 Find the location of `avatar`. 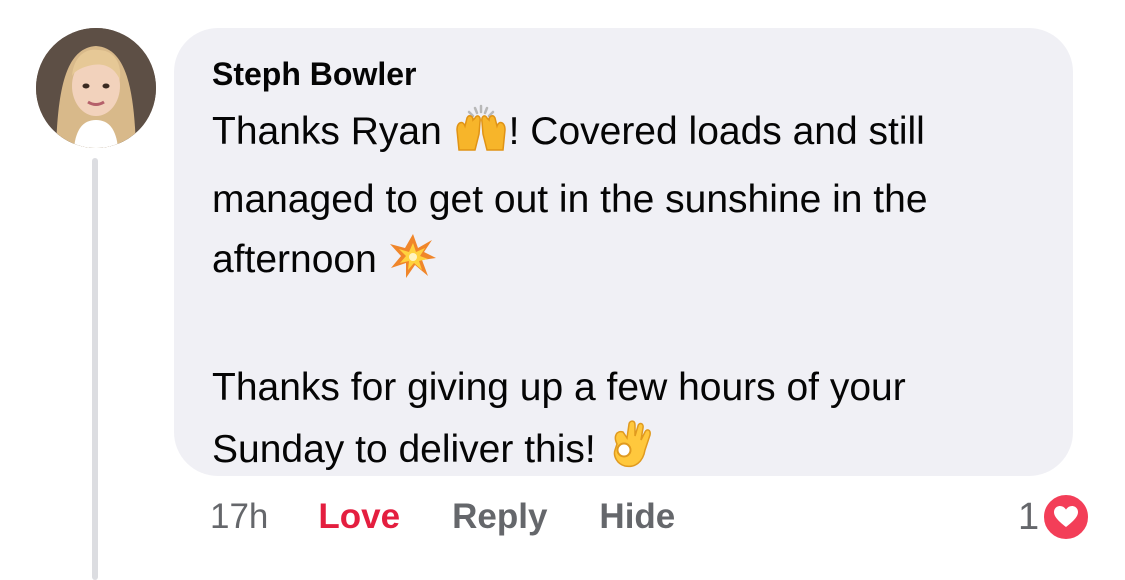

avatar is located at coordinates (96, 88).